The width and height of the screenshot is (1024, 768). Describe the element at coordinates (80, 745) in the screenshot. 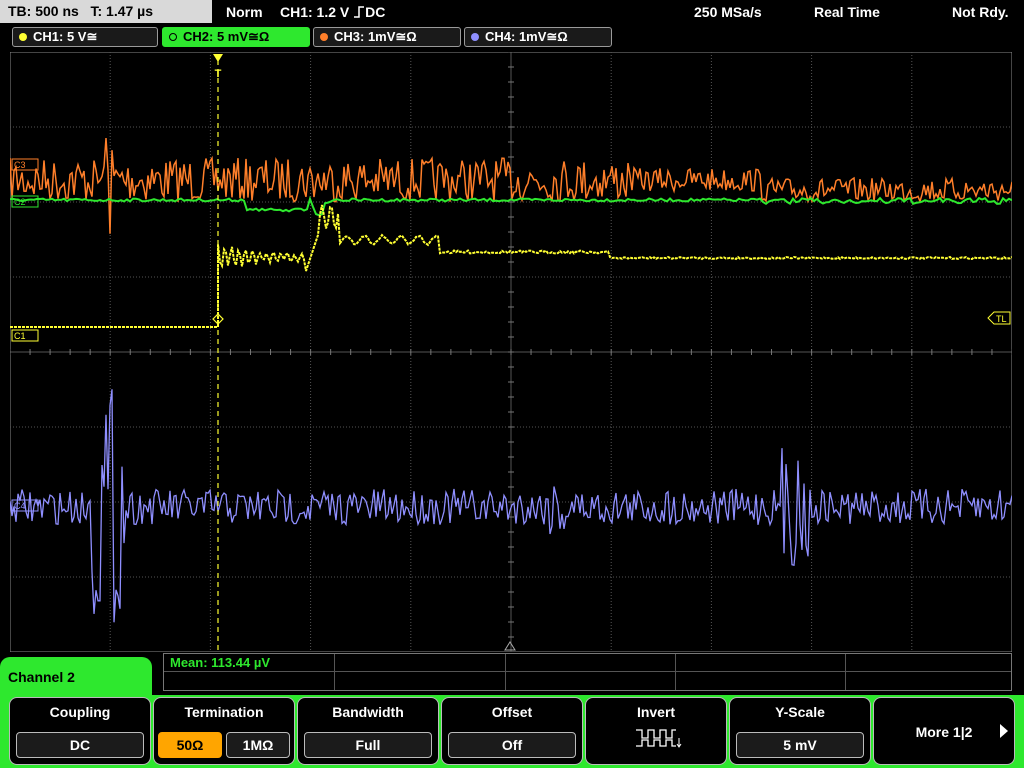

I see `coupling-value: DC` at that location.